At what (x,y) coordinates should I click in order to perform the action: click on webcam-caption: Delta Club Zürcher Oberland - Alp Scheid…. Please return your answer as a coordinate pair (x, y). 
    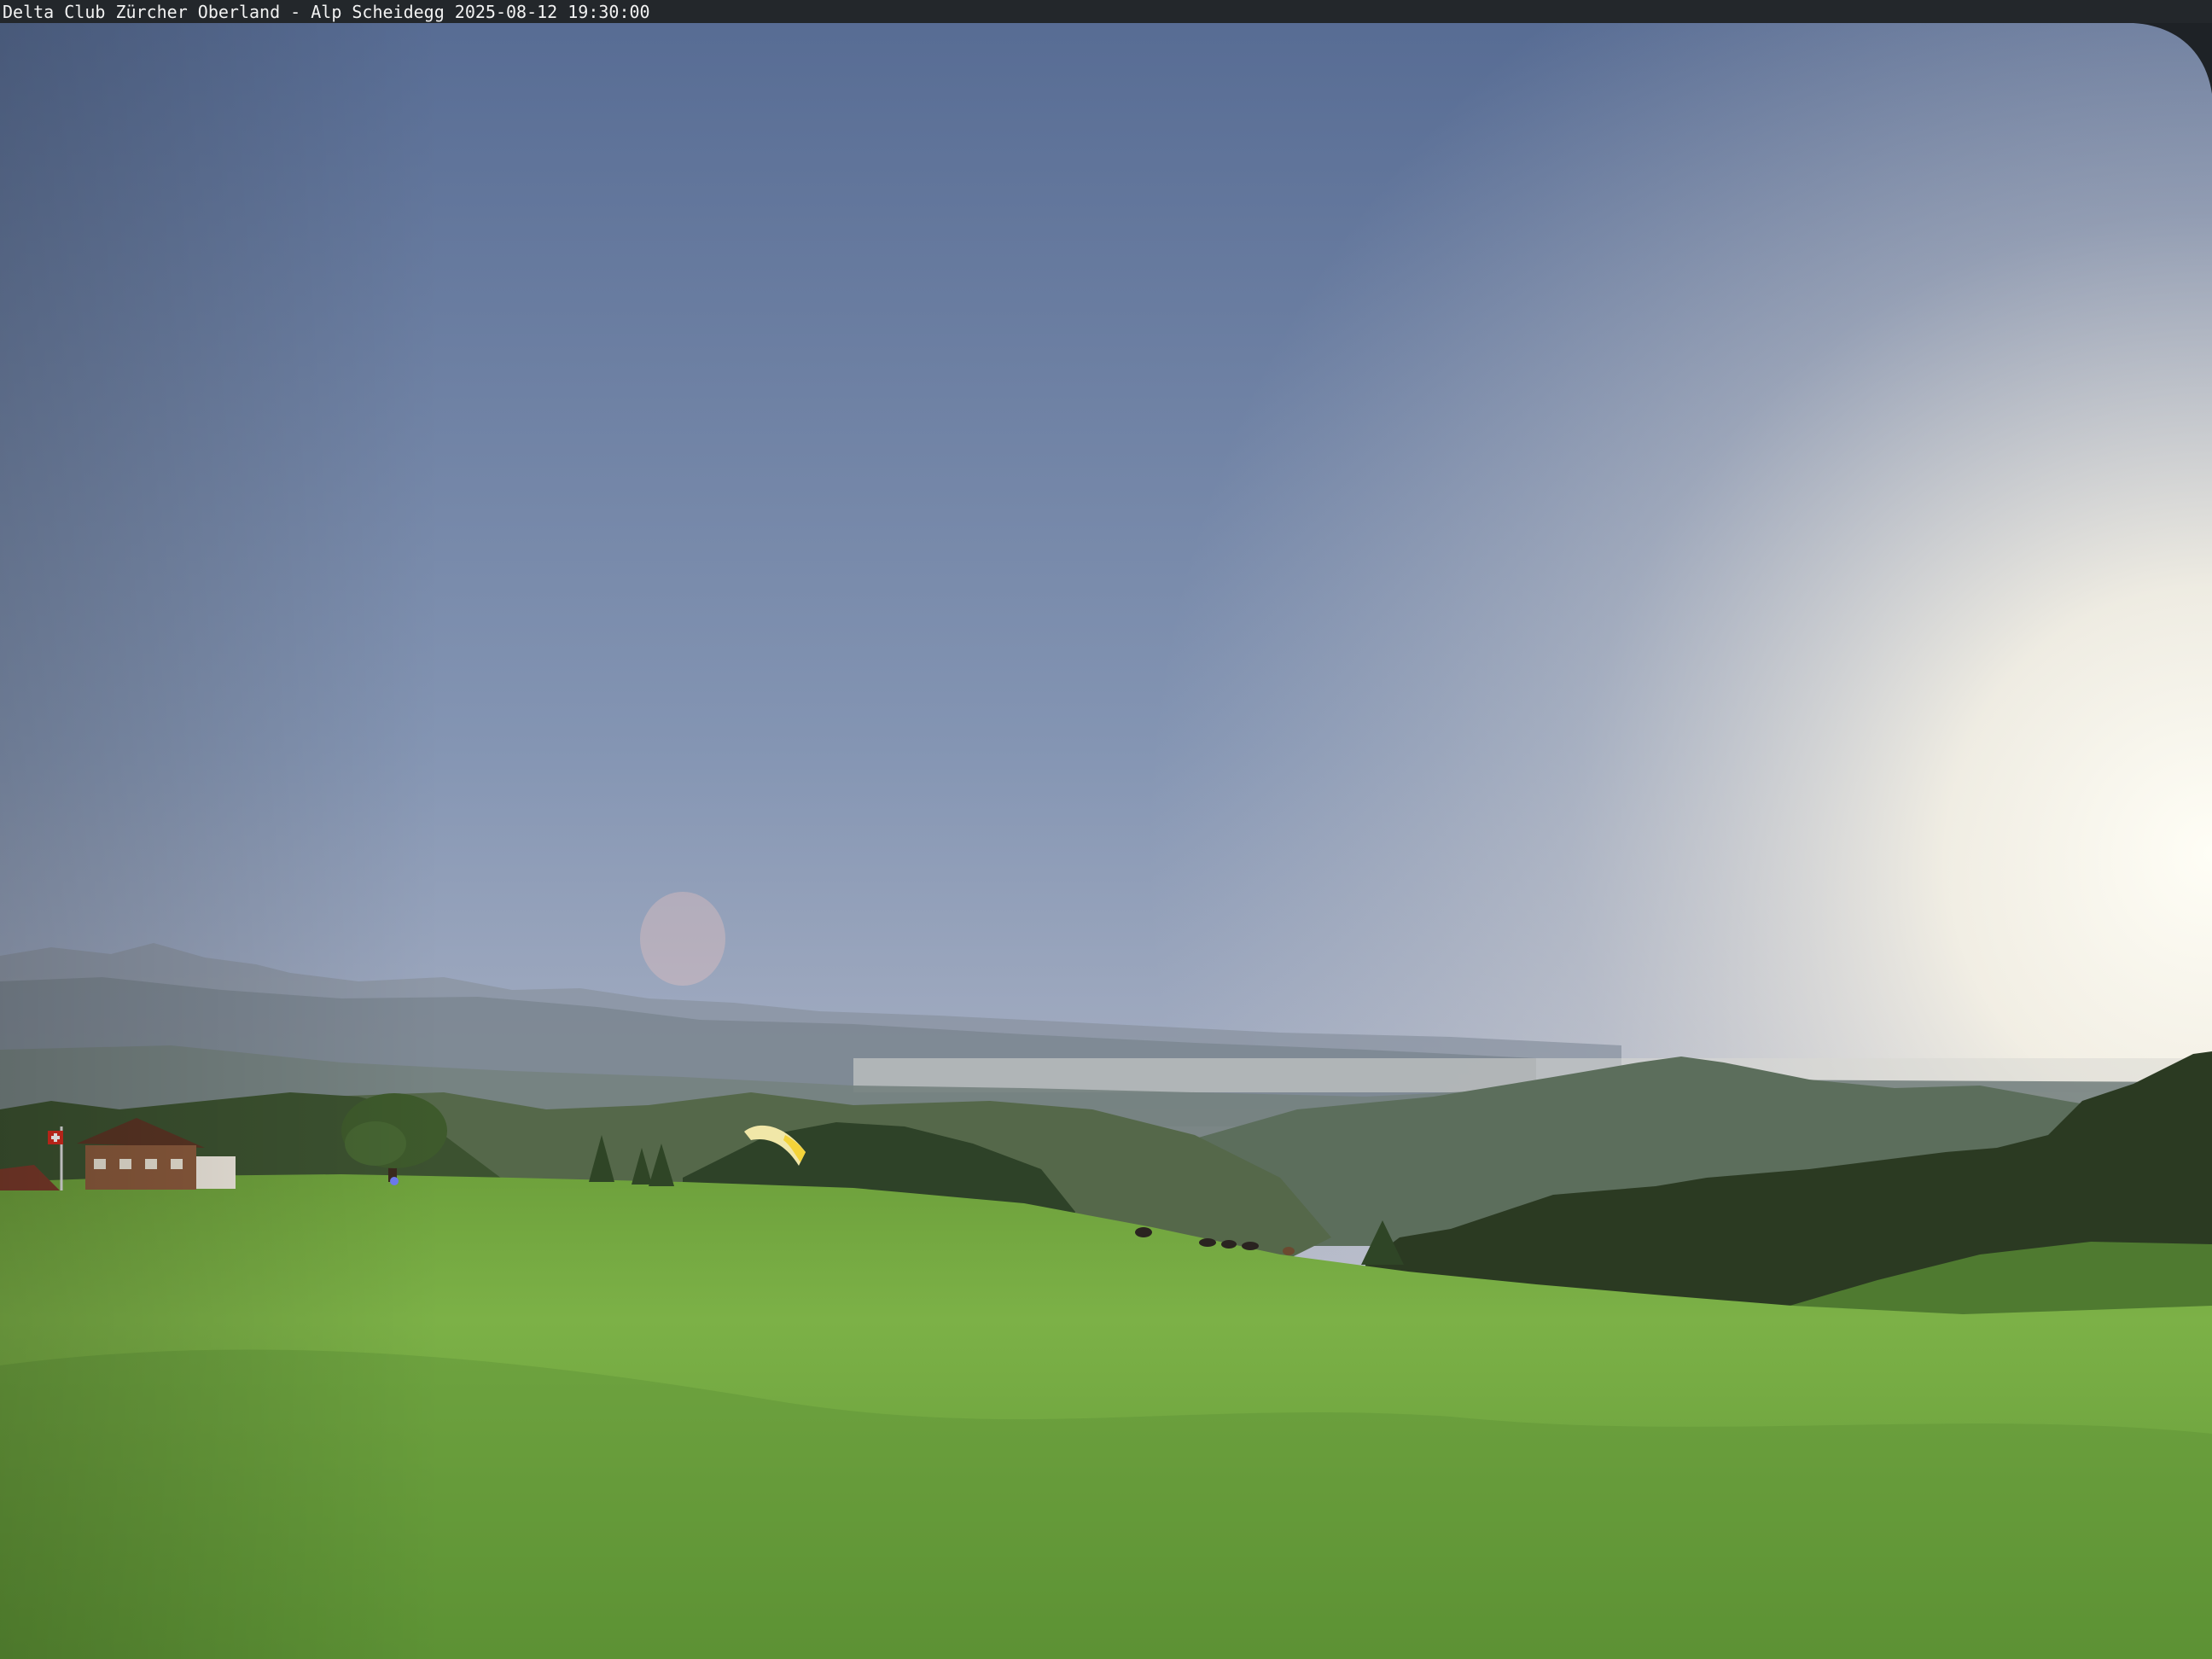
    Looking at the image, I should click on (326, 12).